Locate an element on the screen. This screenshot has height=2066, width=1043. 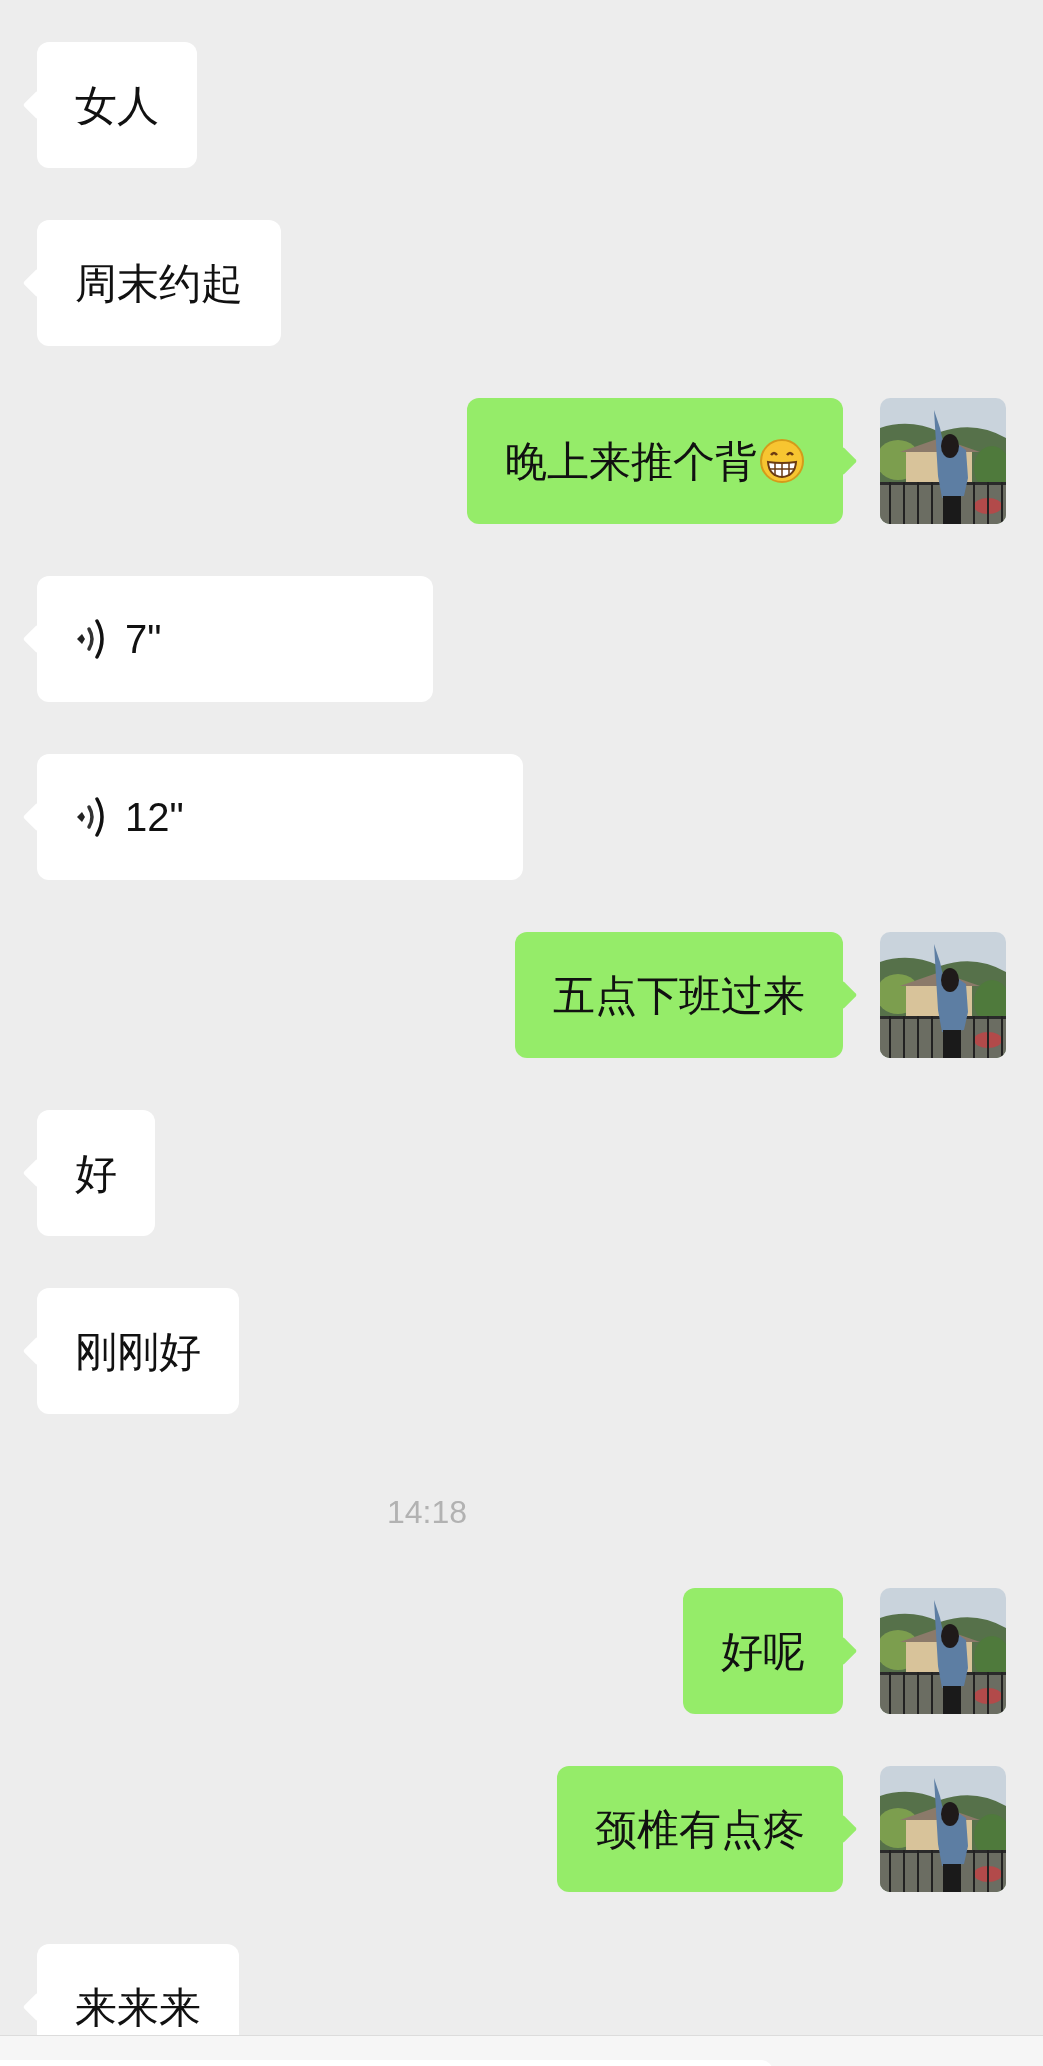
message-bubble: 好 is located at coordinates (96, 1173).